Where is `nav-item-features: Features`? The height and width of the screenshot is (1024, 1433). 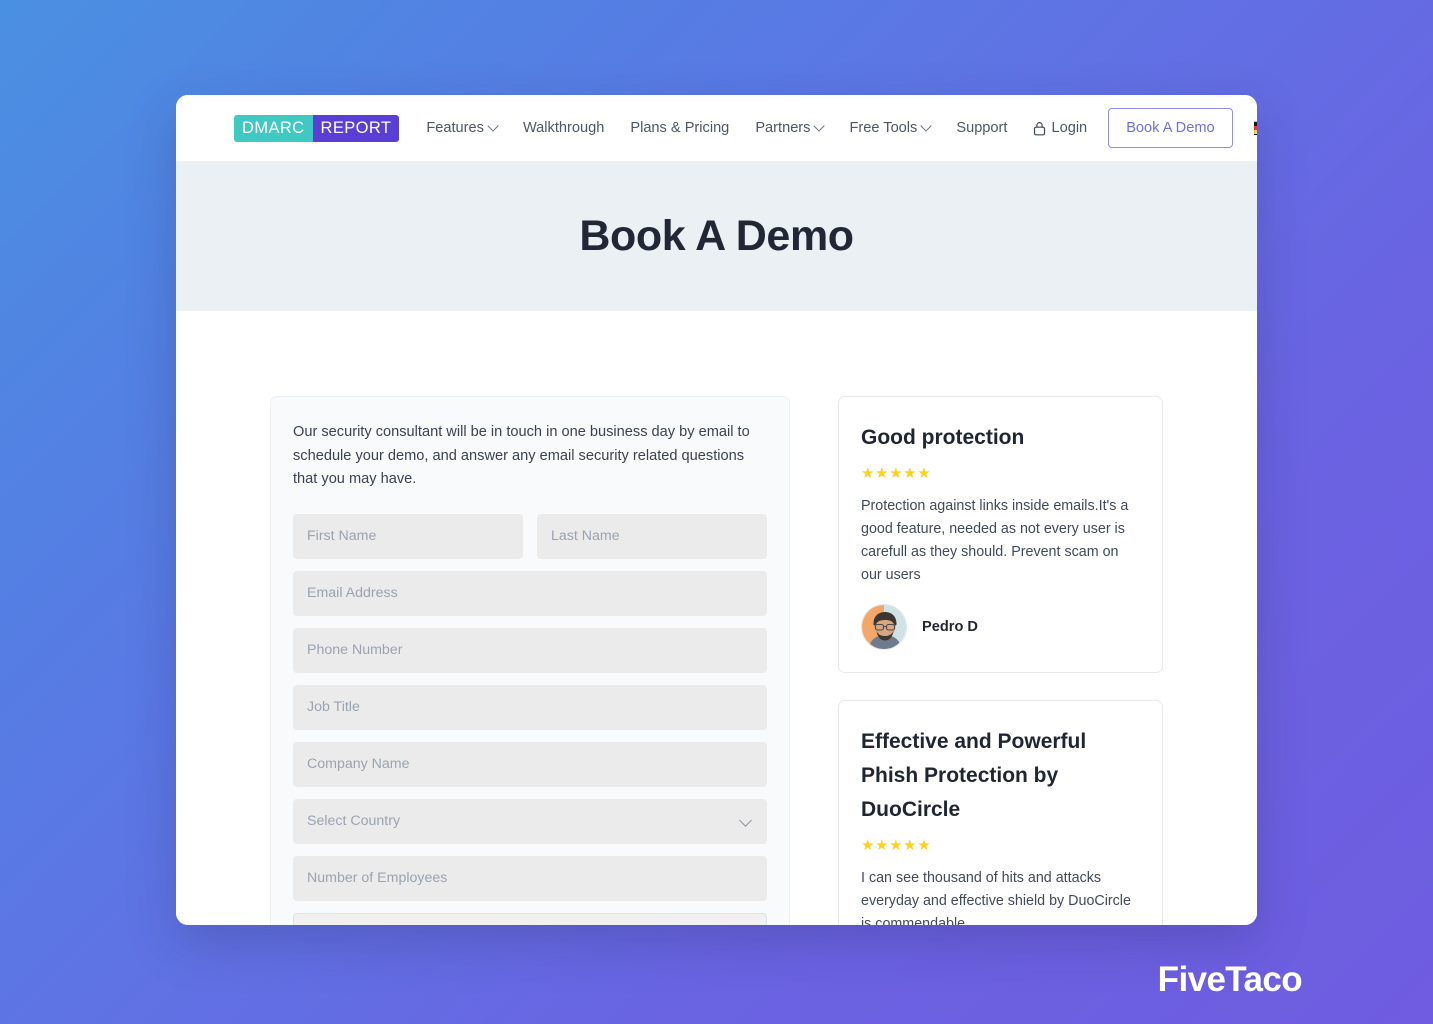
nav-item-features: Features is located at coordinates (461, 128).